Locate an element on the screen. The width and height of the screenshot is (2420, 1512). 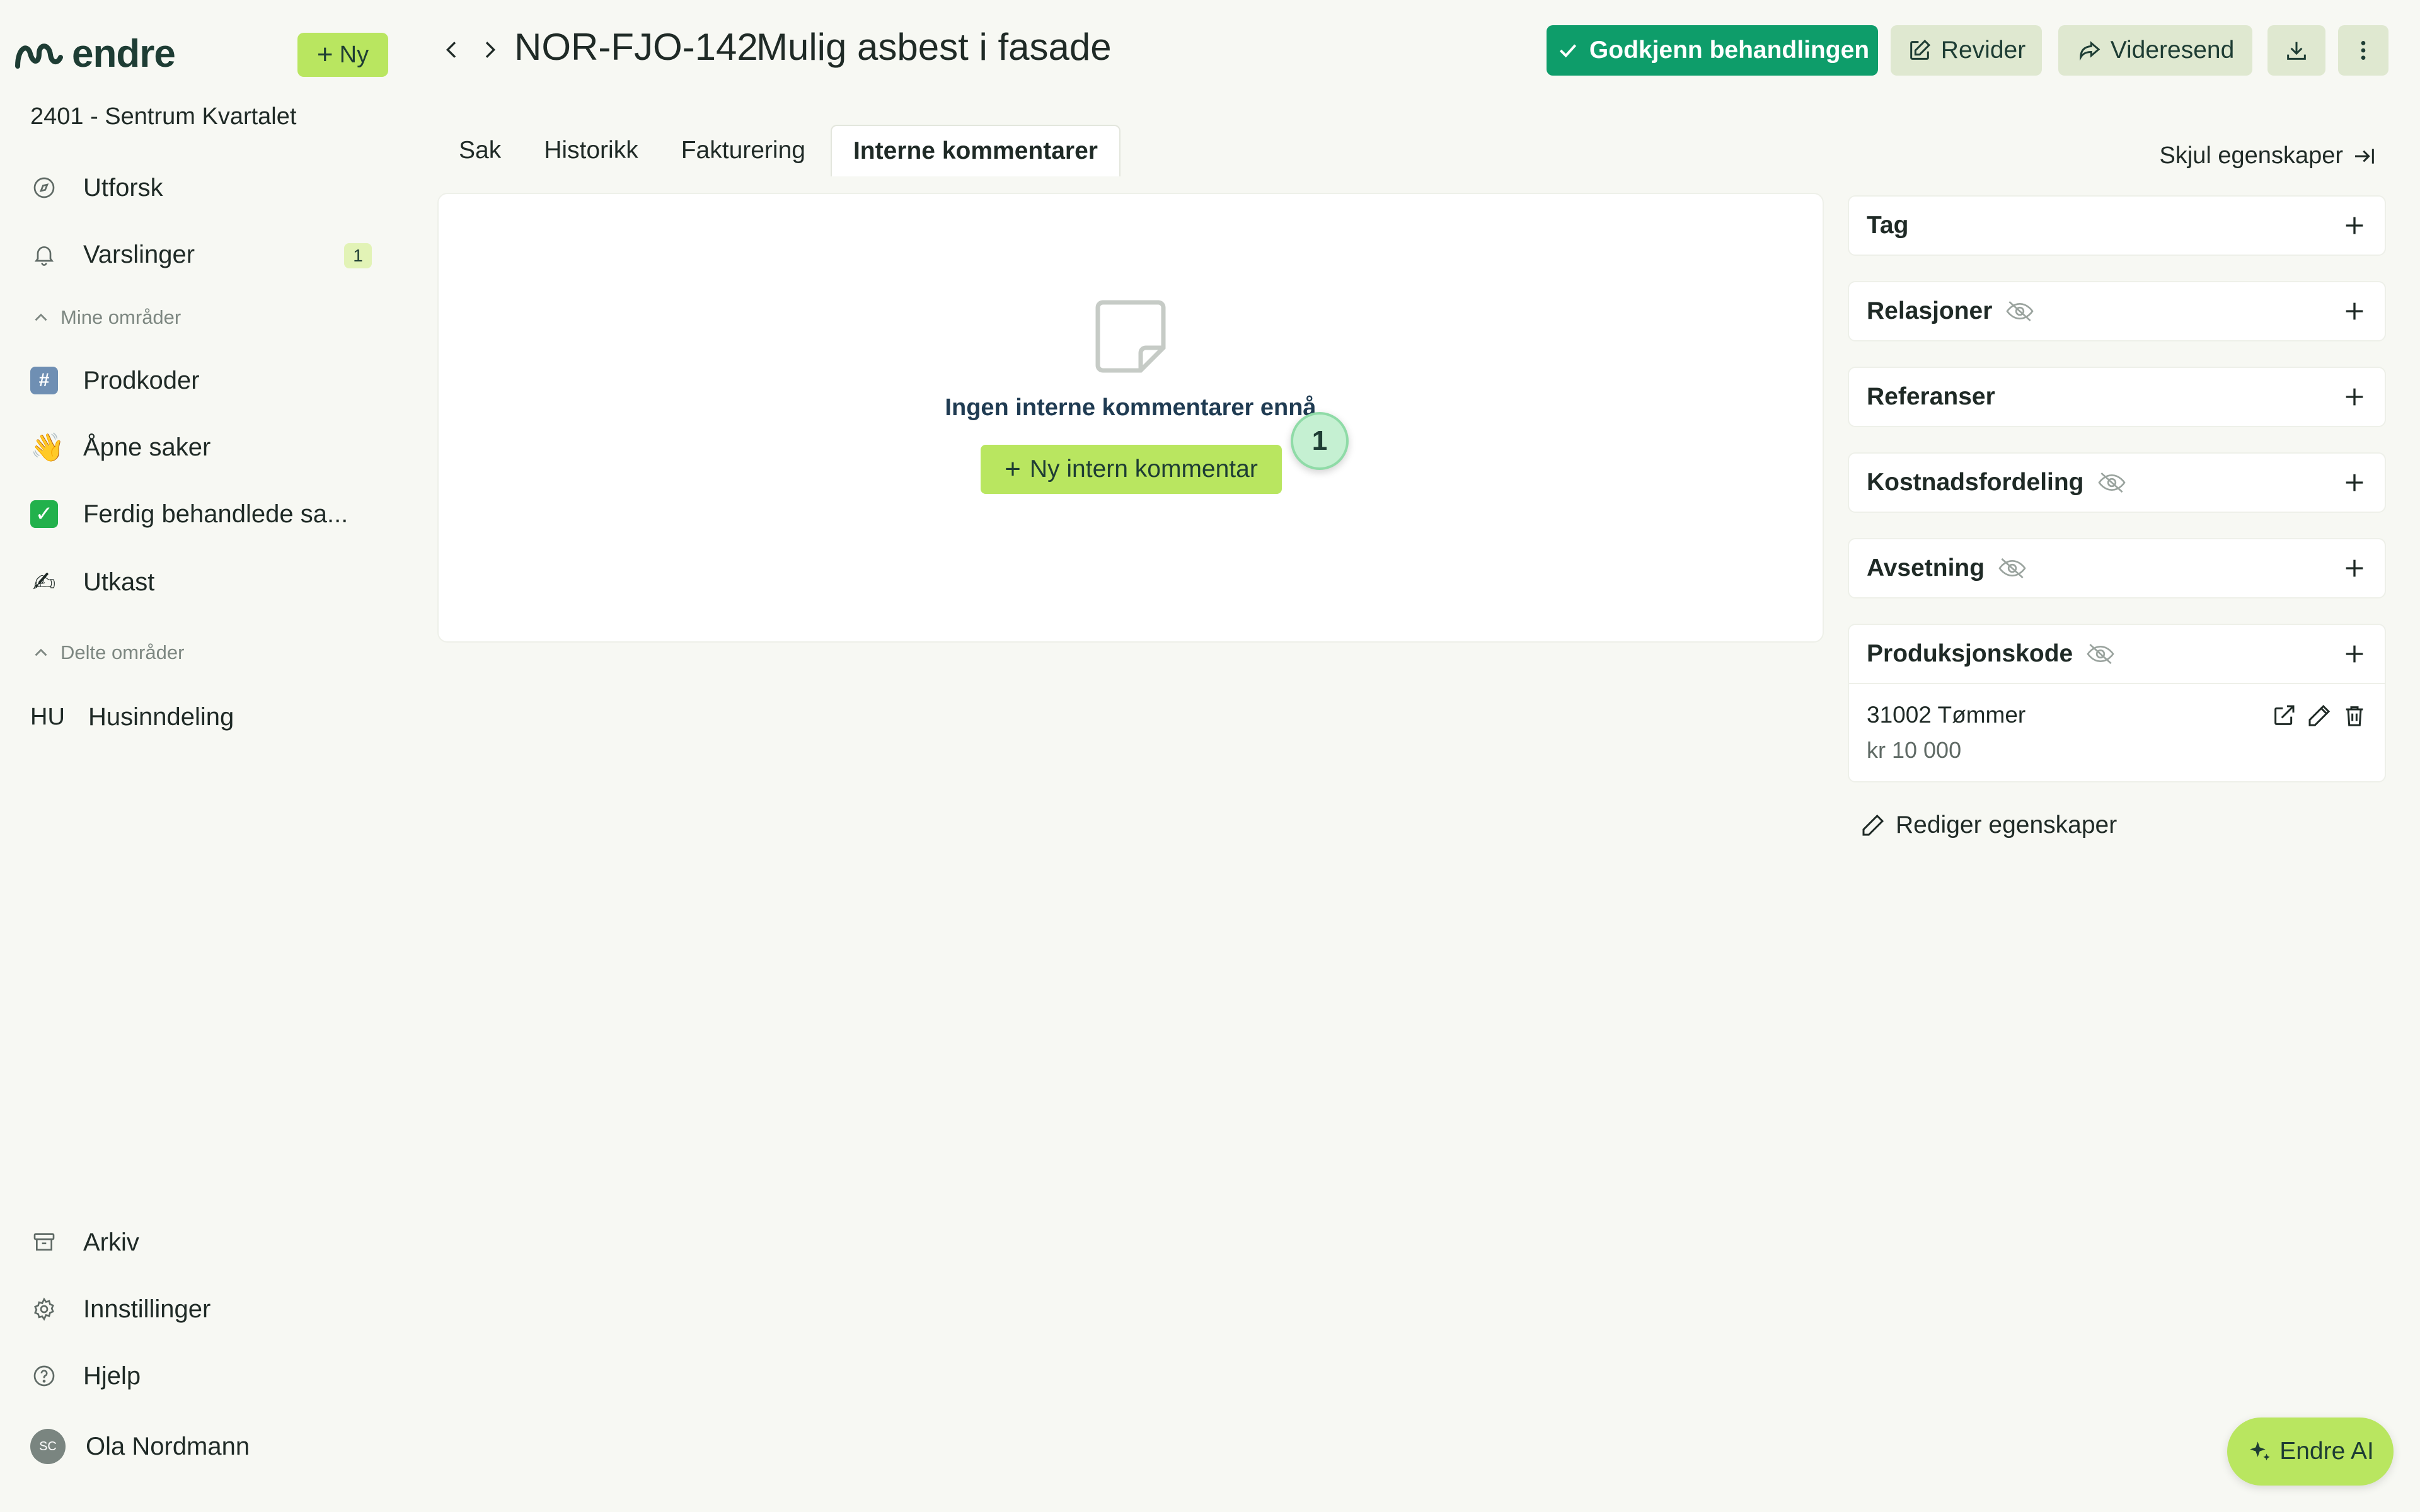
sidebar-item-arkiv: Arkiv is located at coordinates (206, 1242).